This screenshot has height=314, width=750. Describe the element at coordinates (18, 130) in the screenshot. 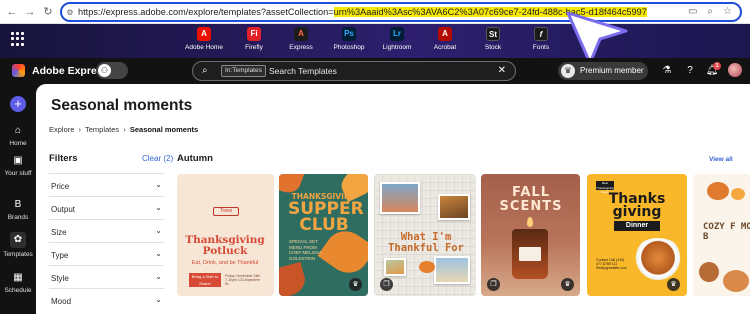

I see `home-icon: ⌂` at that location.